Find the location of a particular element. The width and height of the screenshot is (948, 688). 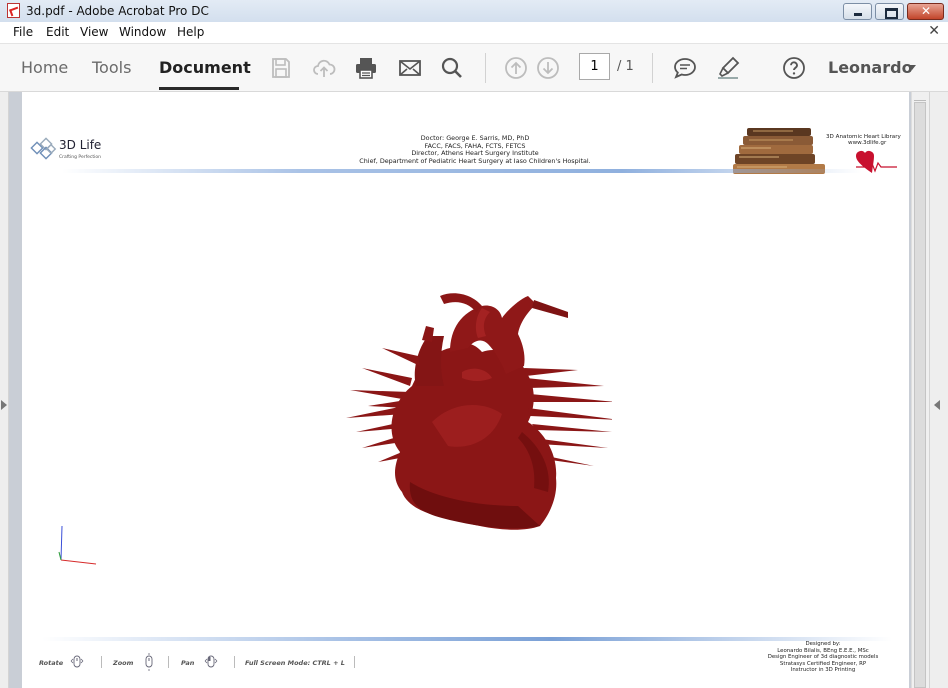

print-icon is located at coordinates (366, 68).